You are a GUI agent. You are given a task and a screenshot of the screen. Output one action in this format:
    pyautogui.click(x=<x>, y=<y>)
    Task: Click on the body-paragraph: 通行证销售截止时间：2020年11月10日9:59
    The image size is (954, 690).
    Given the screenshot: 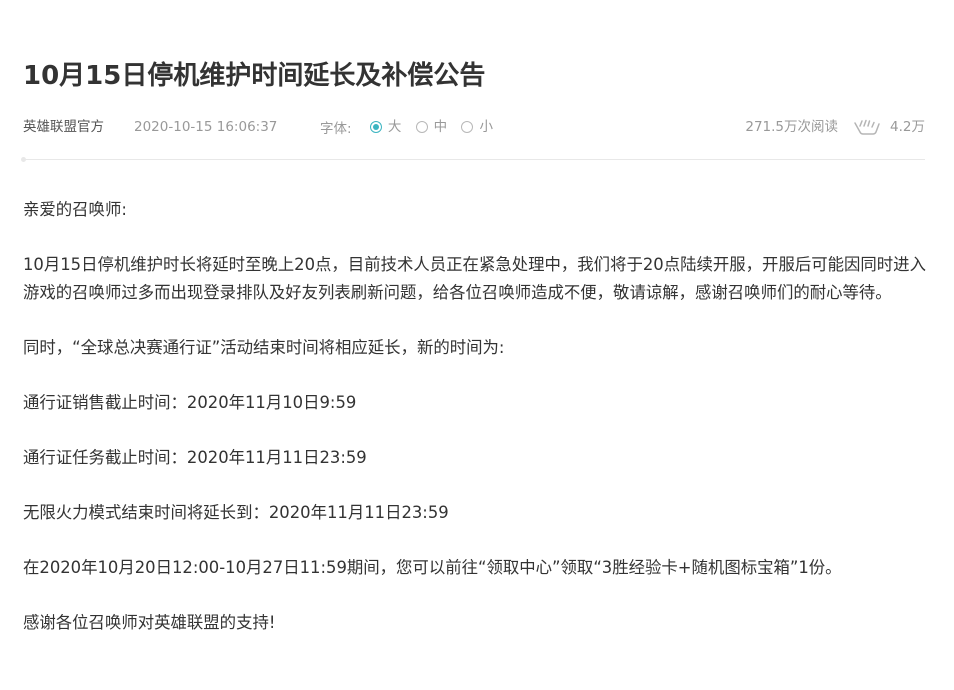 What is the action you would take?
    pyautogui.click(x=190, y=402)
    